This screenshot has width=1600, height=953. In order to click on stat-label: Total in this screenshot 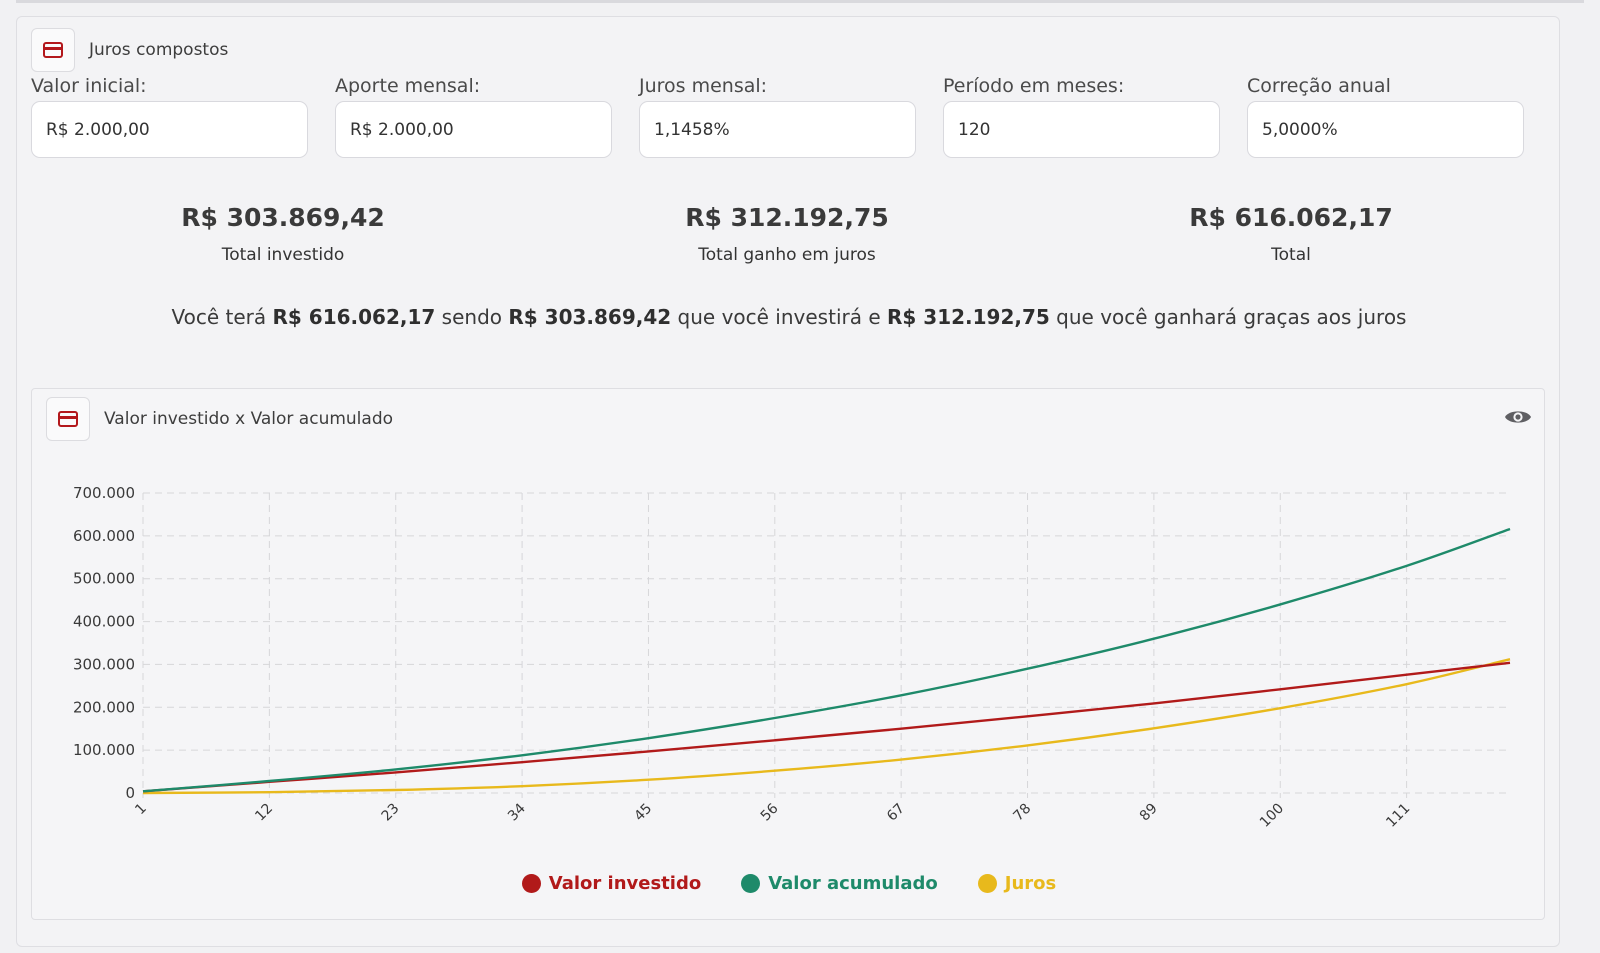, I will do `click(1291, 255)`.